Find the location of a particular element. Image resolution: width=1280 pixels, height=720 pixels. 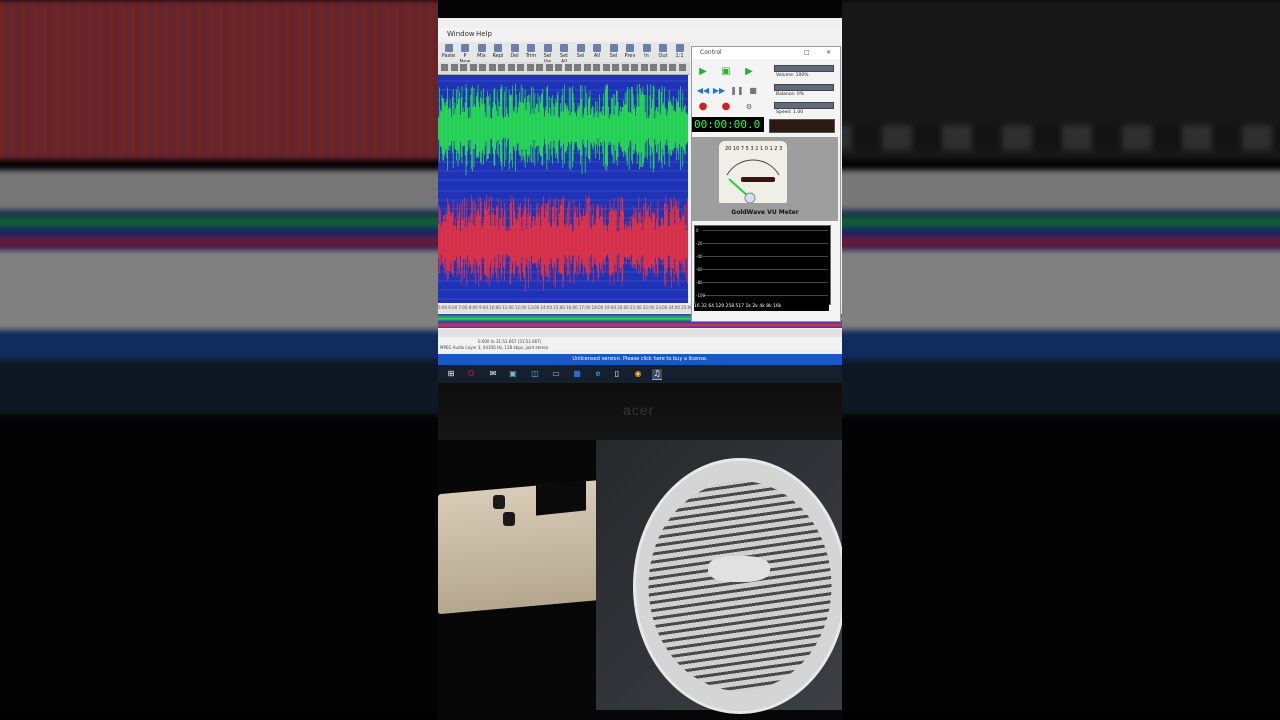

rewind-icon: ◀◀ is located at coordinates (703, 91).